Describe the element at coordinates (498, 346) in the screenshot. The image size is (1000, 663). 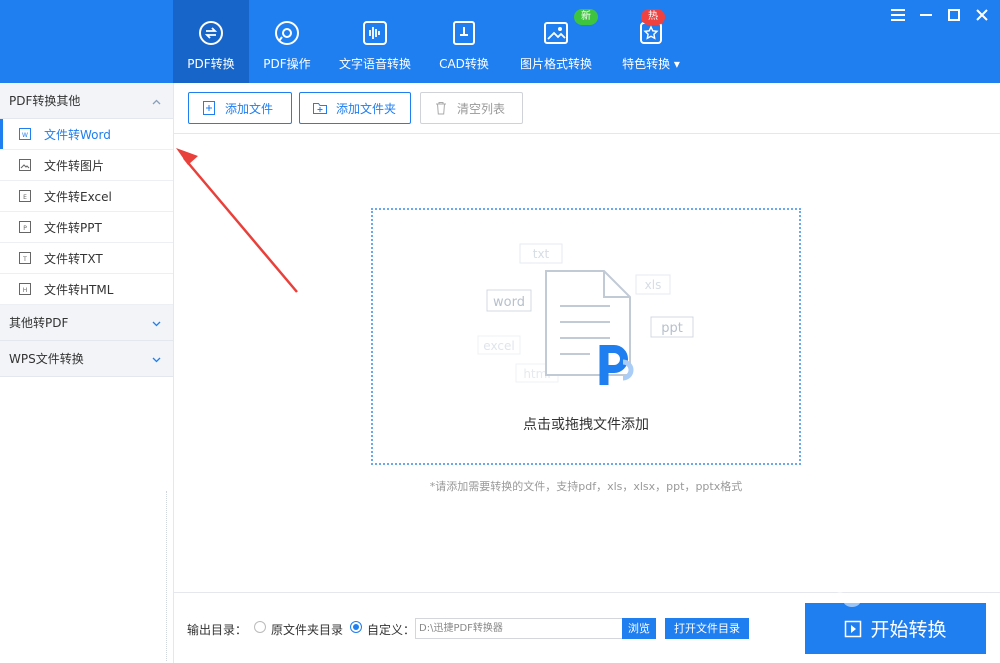
I see `format-label-excel: excel` at that location.